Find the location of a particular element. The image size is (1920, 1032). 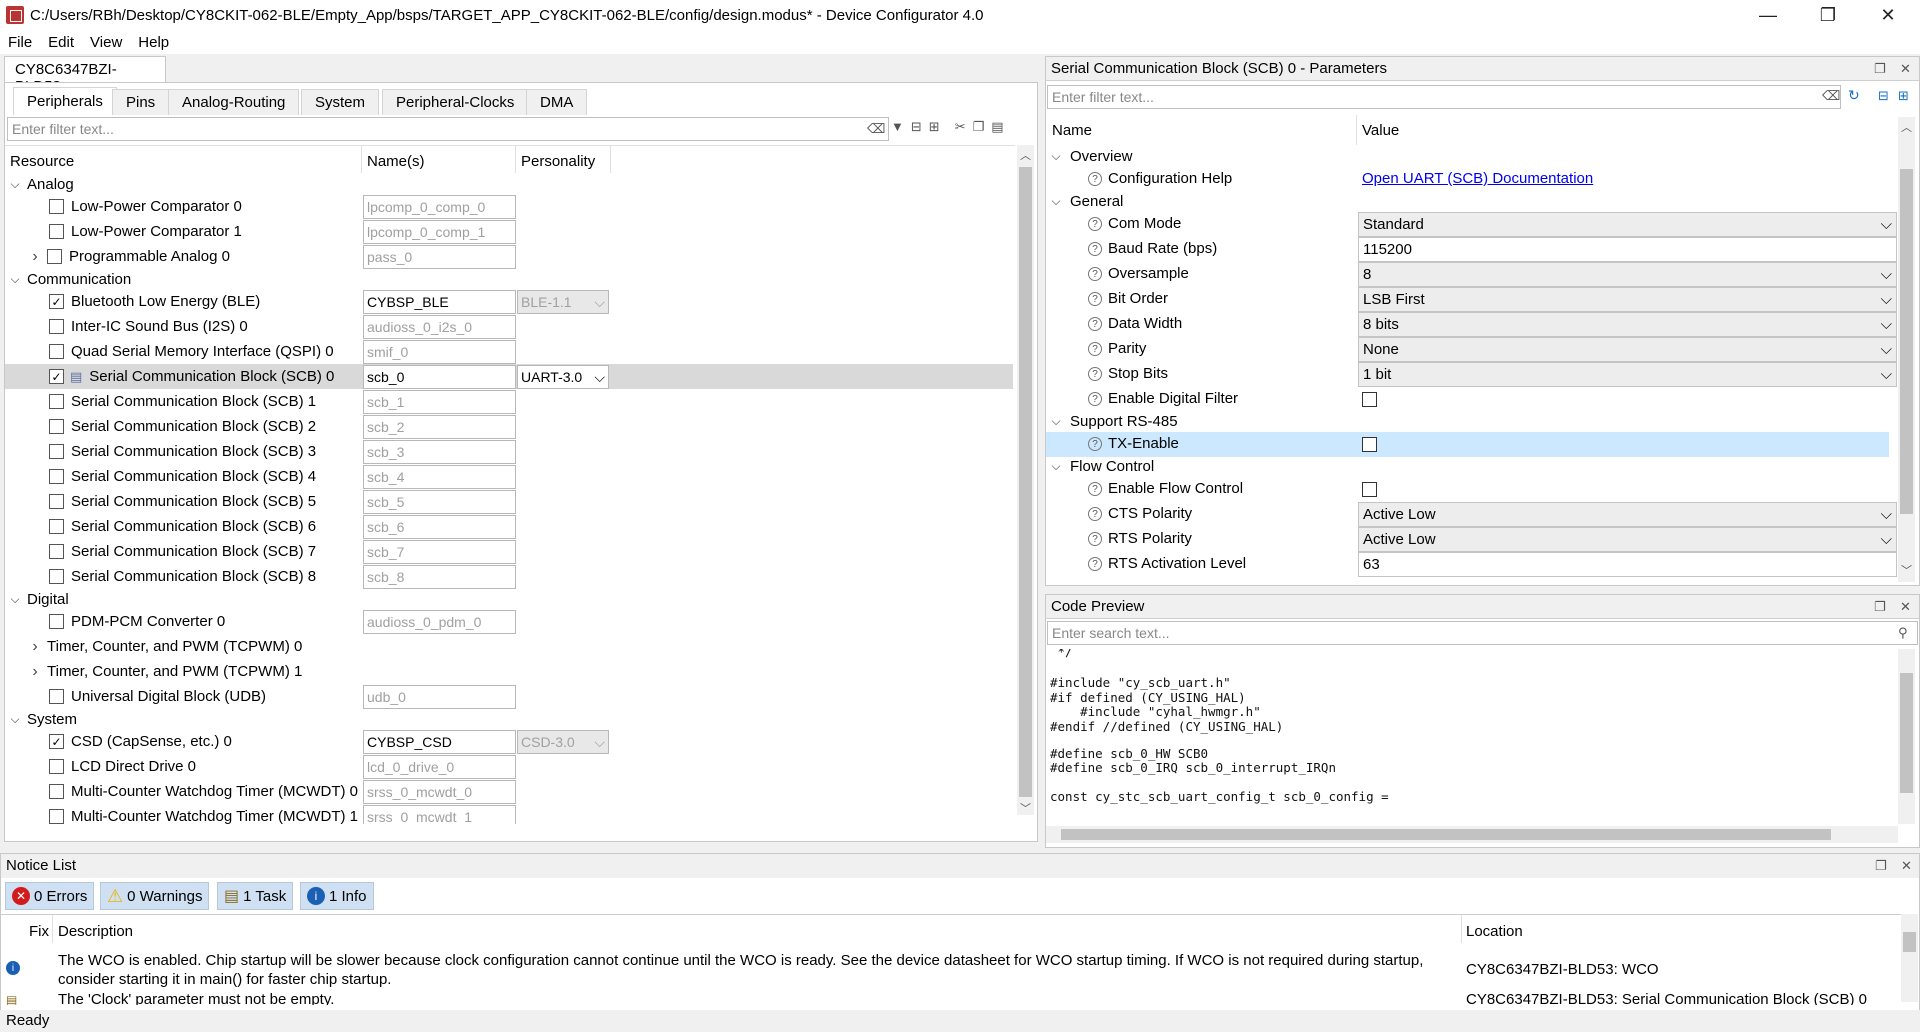

param-row: ? Oversample 8 ⌵ is located at coordinates (1471, 274).